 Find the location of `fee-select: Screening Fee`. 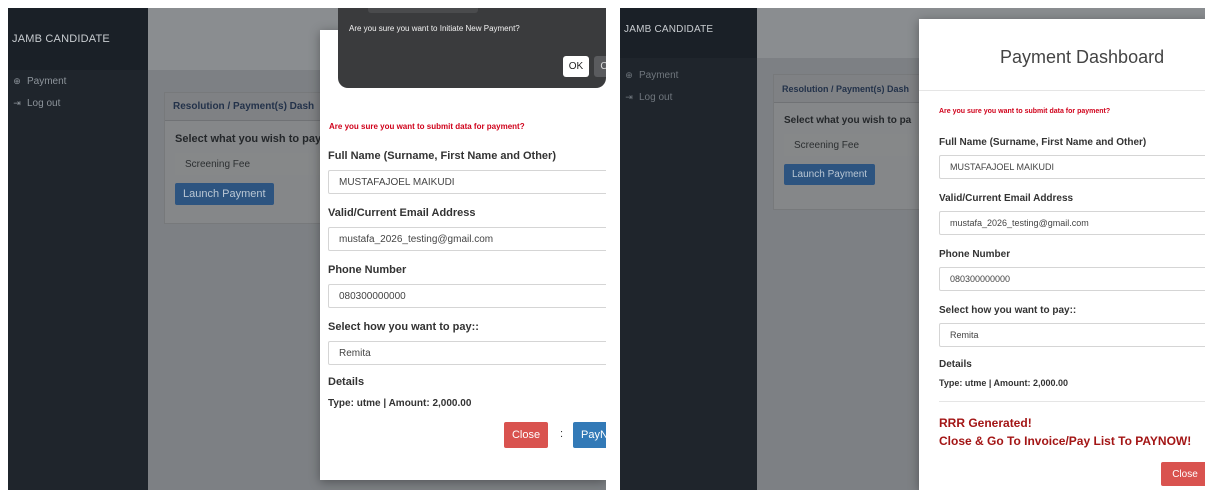

fee-select: Screening Fee is located at coordinates (853, 145).